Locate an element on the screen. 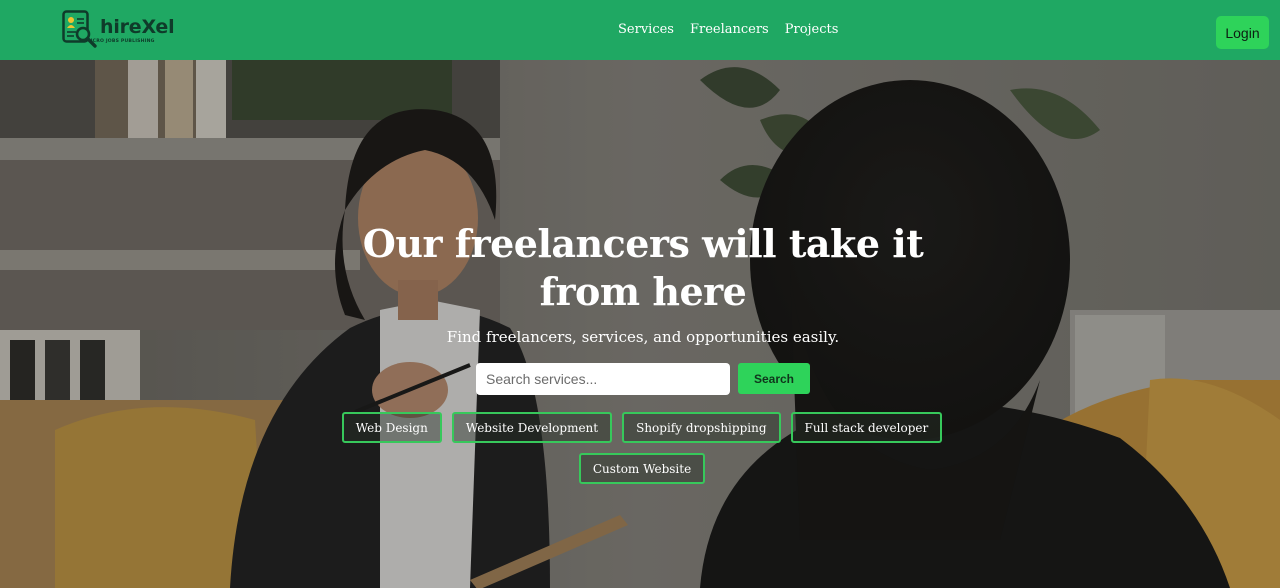 The height and width of the screenshot is (588, 1280). tag-custom-website: Custom Website is located at coordinates (642, 468).